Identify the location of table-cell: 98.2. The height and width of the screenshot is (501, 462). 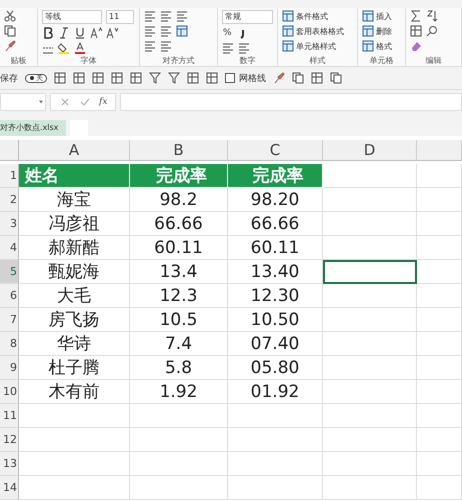
(179, 200).